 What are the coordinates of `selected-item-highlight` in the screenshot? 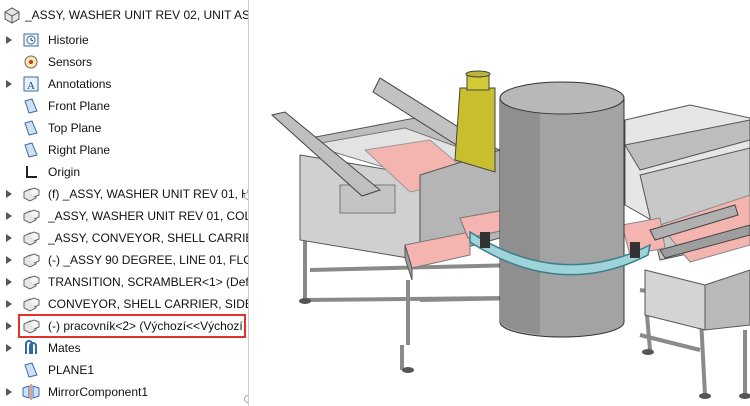 It's located at (132, 326).